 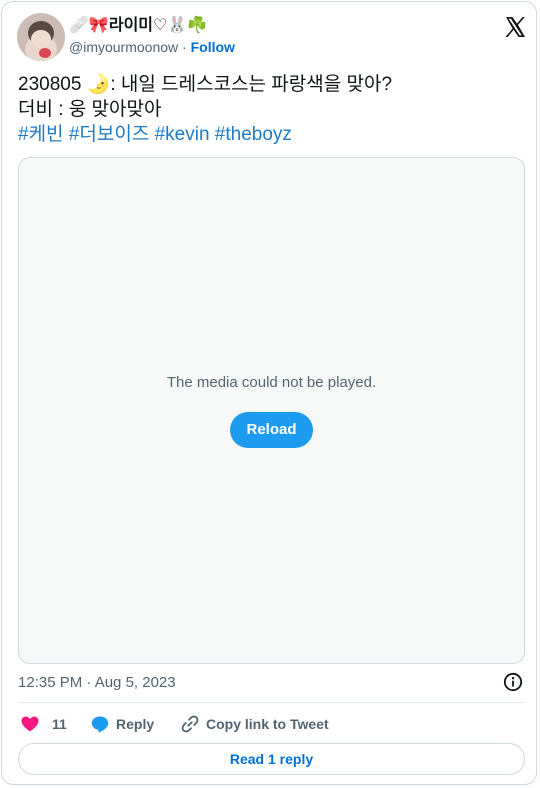 I want to click on hashtag-link: #theboyz, so click(x=253, y=134).